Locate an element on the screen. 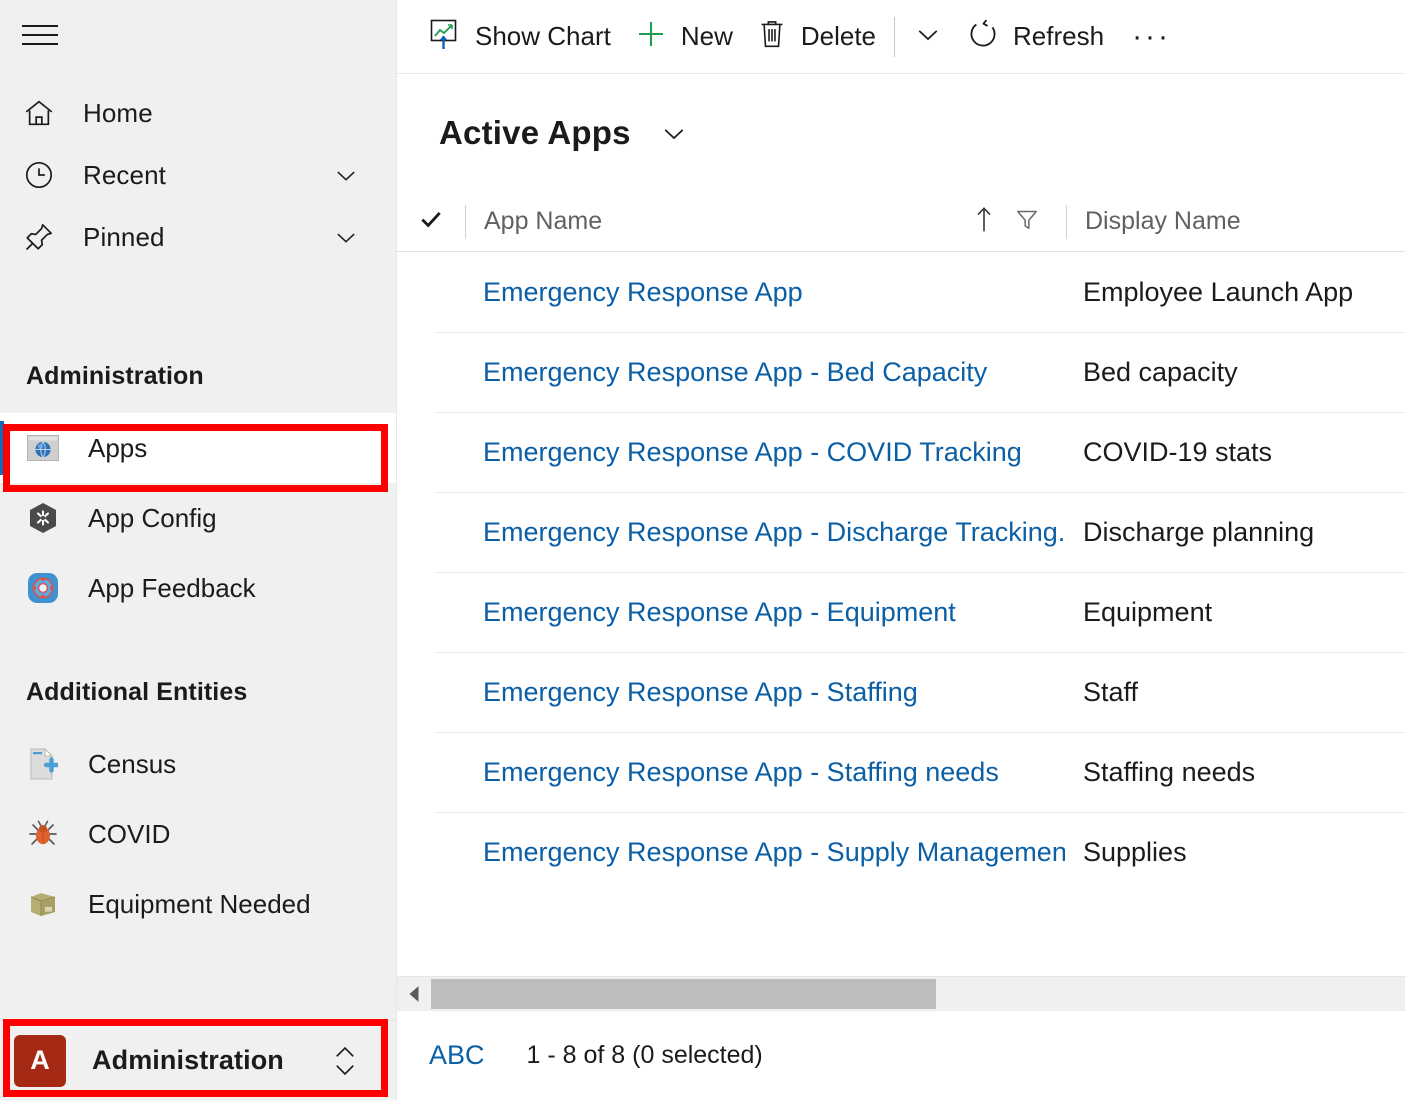  sidebar-item-label: App Config is located at coordinates (152, 517).